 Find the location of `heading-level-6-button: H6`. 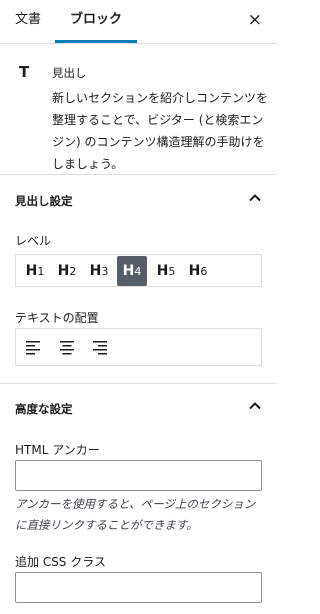

heading-level-6-button: H6 is located at coordinates (198, 271).